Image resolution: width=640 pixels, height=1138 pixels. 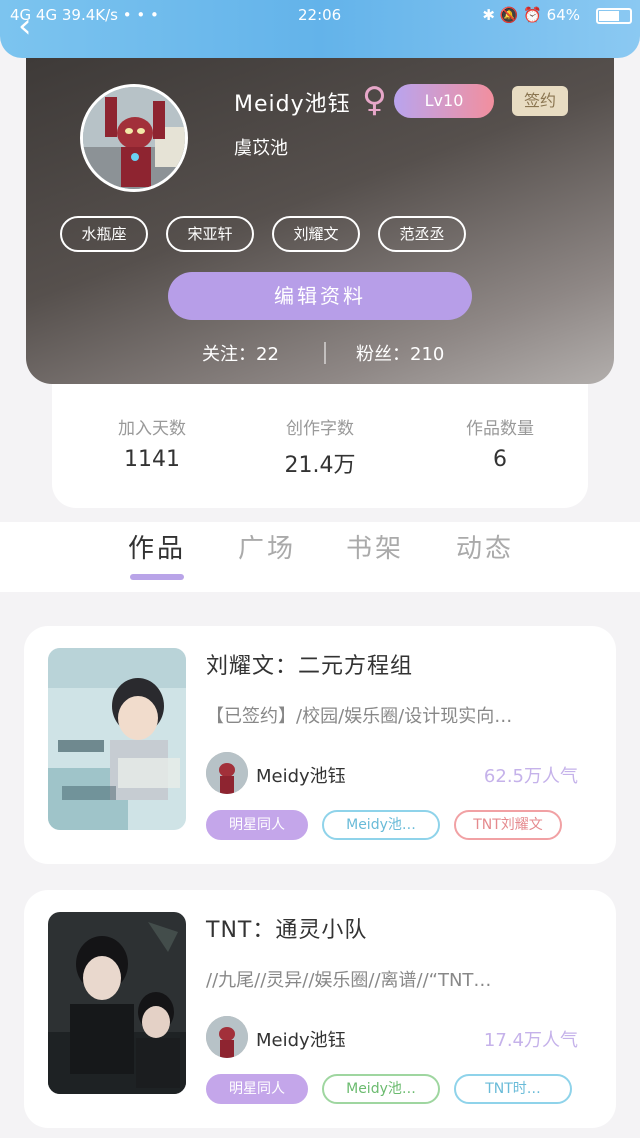 What do you see at coordinates (375, 546) in the screenshot?
I see `tab-bookshelf: 书架` at bounding box center [375, 546].